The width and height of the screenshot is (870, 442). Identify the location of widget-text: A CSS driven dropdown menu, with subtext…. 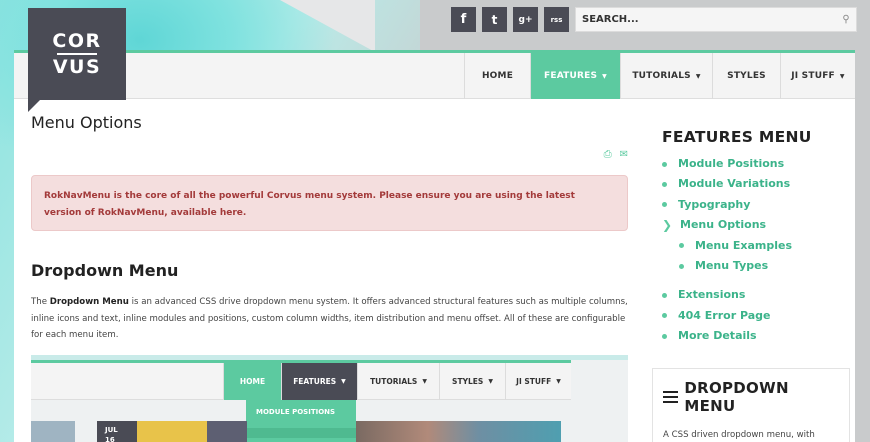
(739, 435).